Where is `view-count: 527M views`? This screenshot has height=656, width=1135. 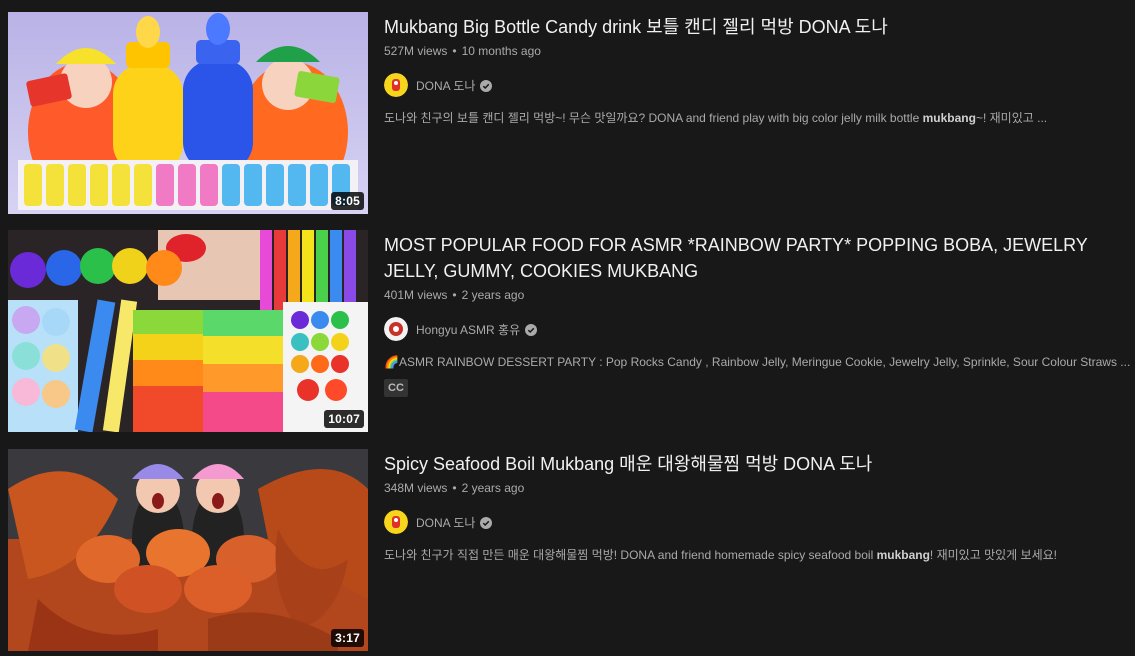 view-count: 527M views is located at coordinates (416, 51).